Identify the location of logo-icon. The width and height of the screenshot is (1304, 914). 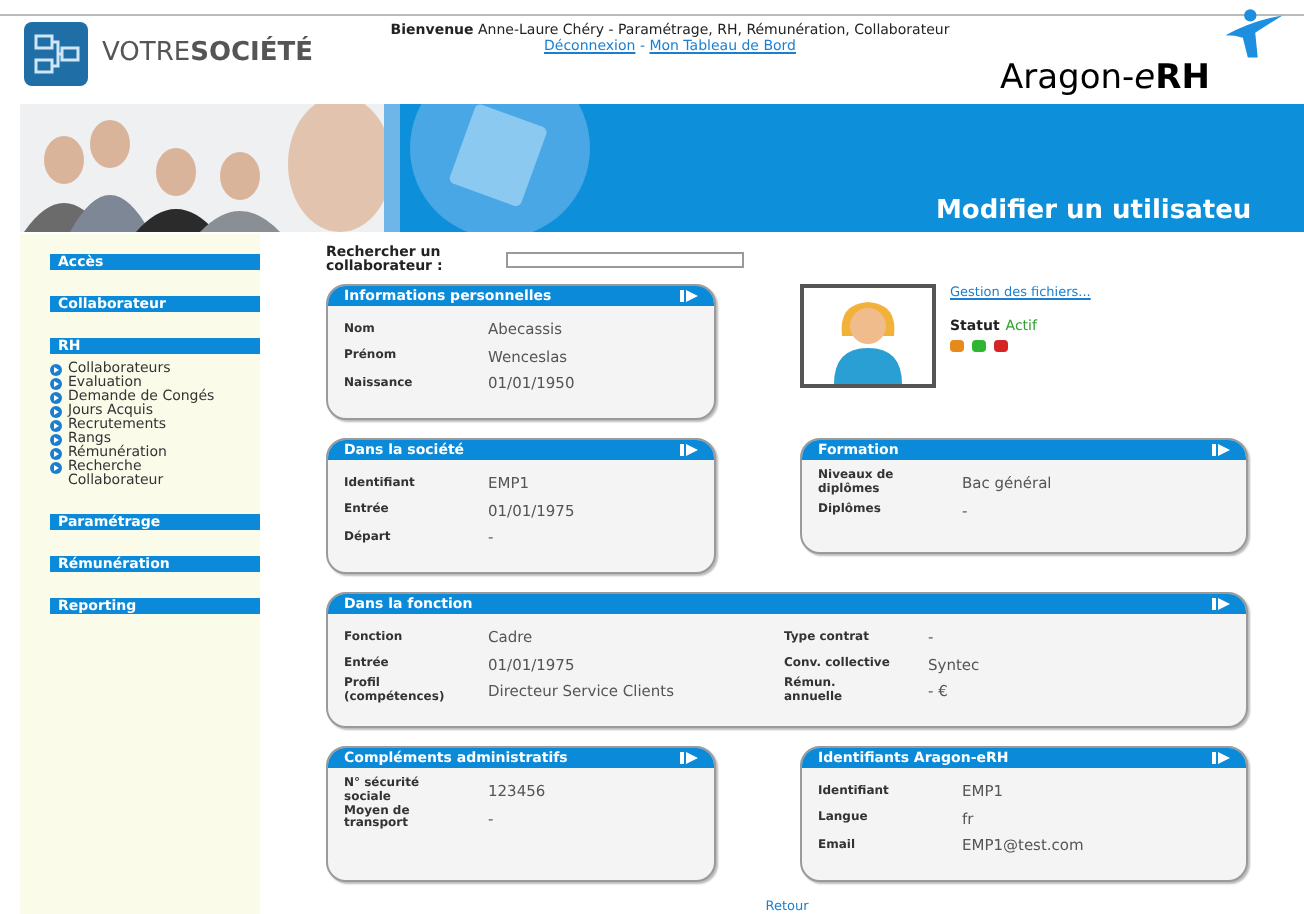
(56, 54).